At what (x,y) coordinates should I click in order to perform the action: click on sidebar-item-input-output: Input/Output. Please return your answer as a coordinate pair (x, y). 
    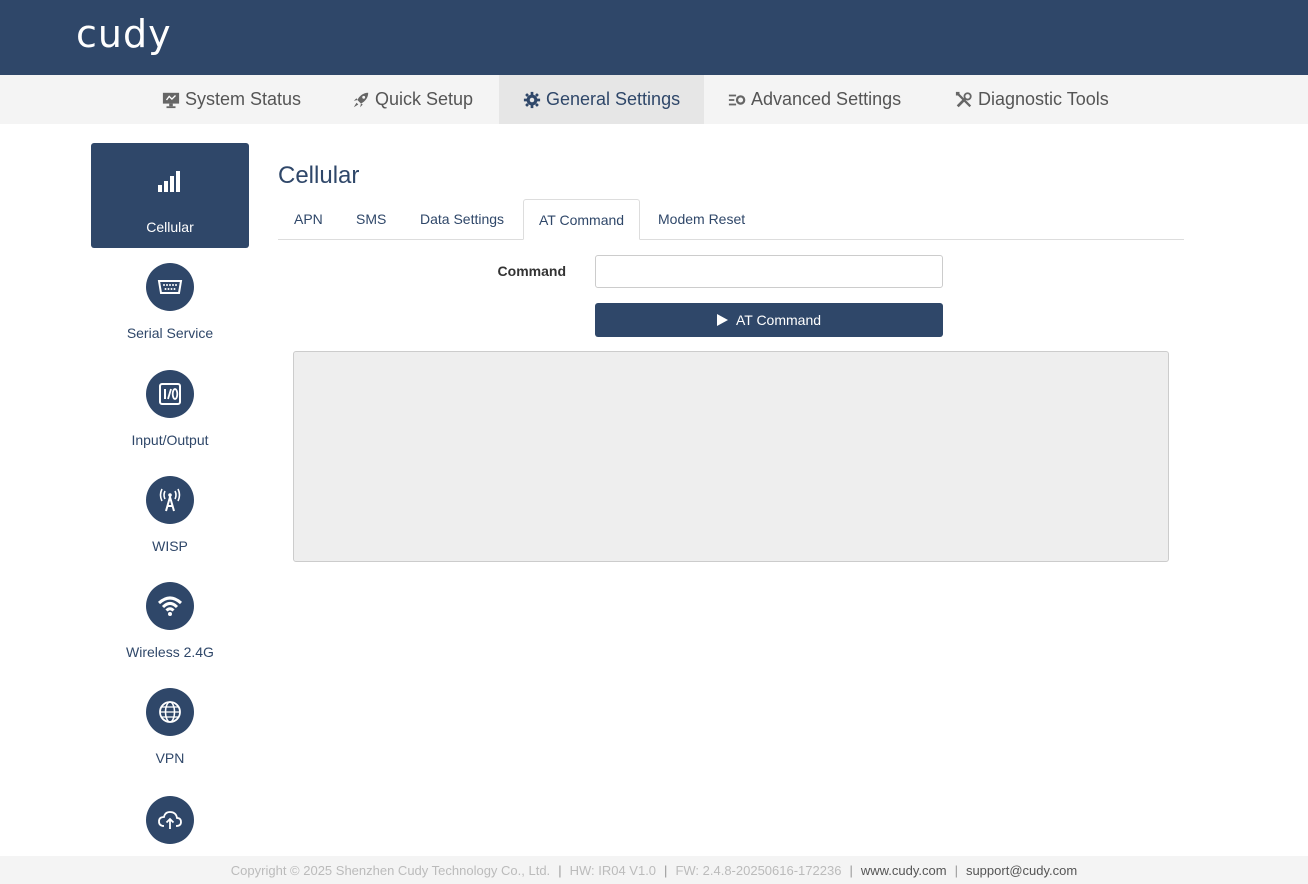
    Looking at the image, I should click on (170, 422).